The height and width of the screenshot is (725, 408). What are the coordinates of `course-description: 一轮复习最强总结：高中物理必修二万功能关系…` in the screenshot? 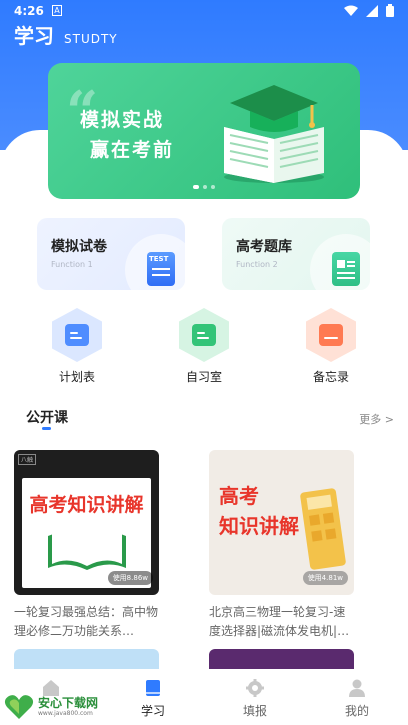 It's located at (87, 622).